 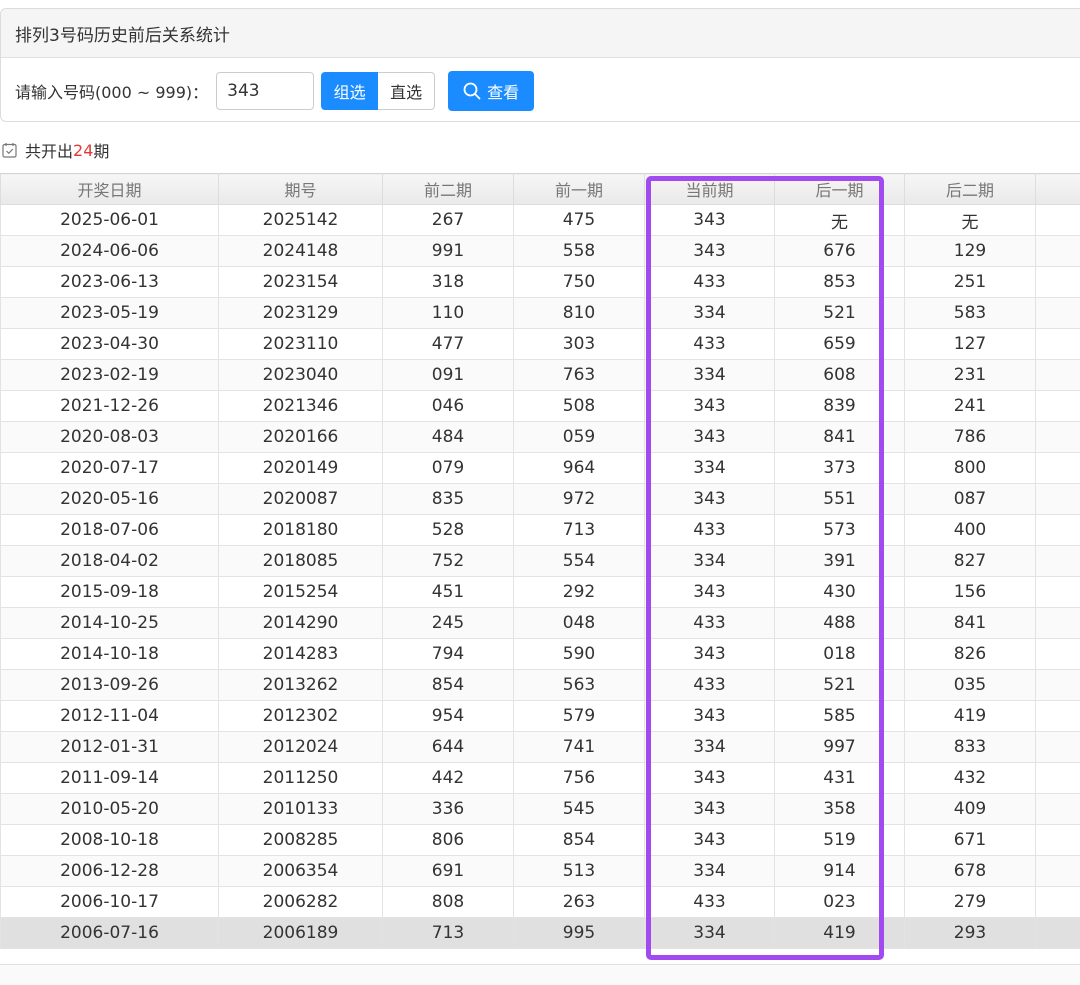 What do you see at coordinates (840, 623) in the screenshot?
I see `cell-next-one: 488` at bounding box center [840, 623].